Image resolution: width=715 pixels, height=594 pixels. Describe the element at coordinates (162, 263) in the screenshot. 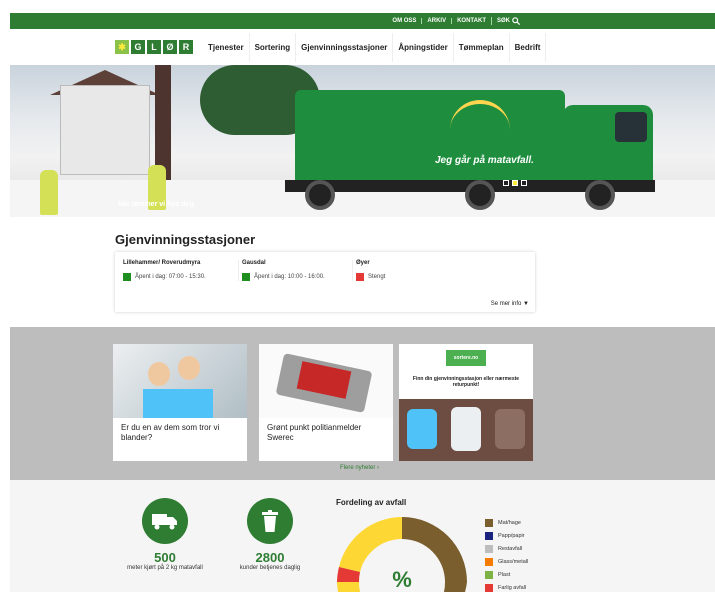

I see `station-name: Lillehammer/ Roverudmyra` at that location.